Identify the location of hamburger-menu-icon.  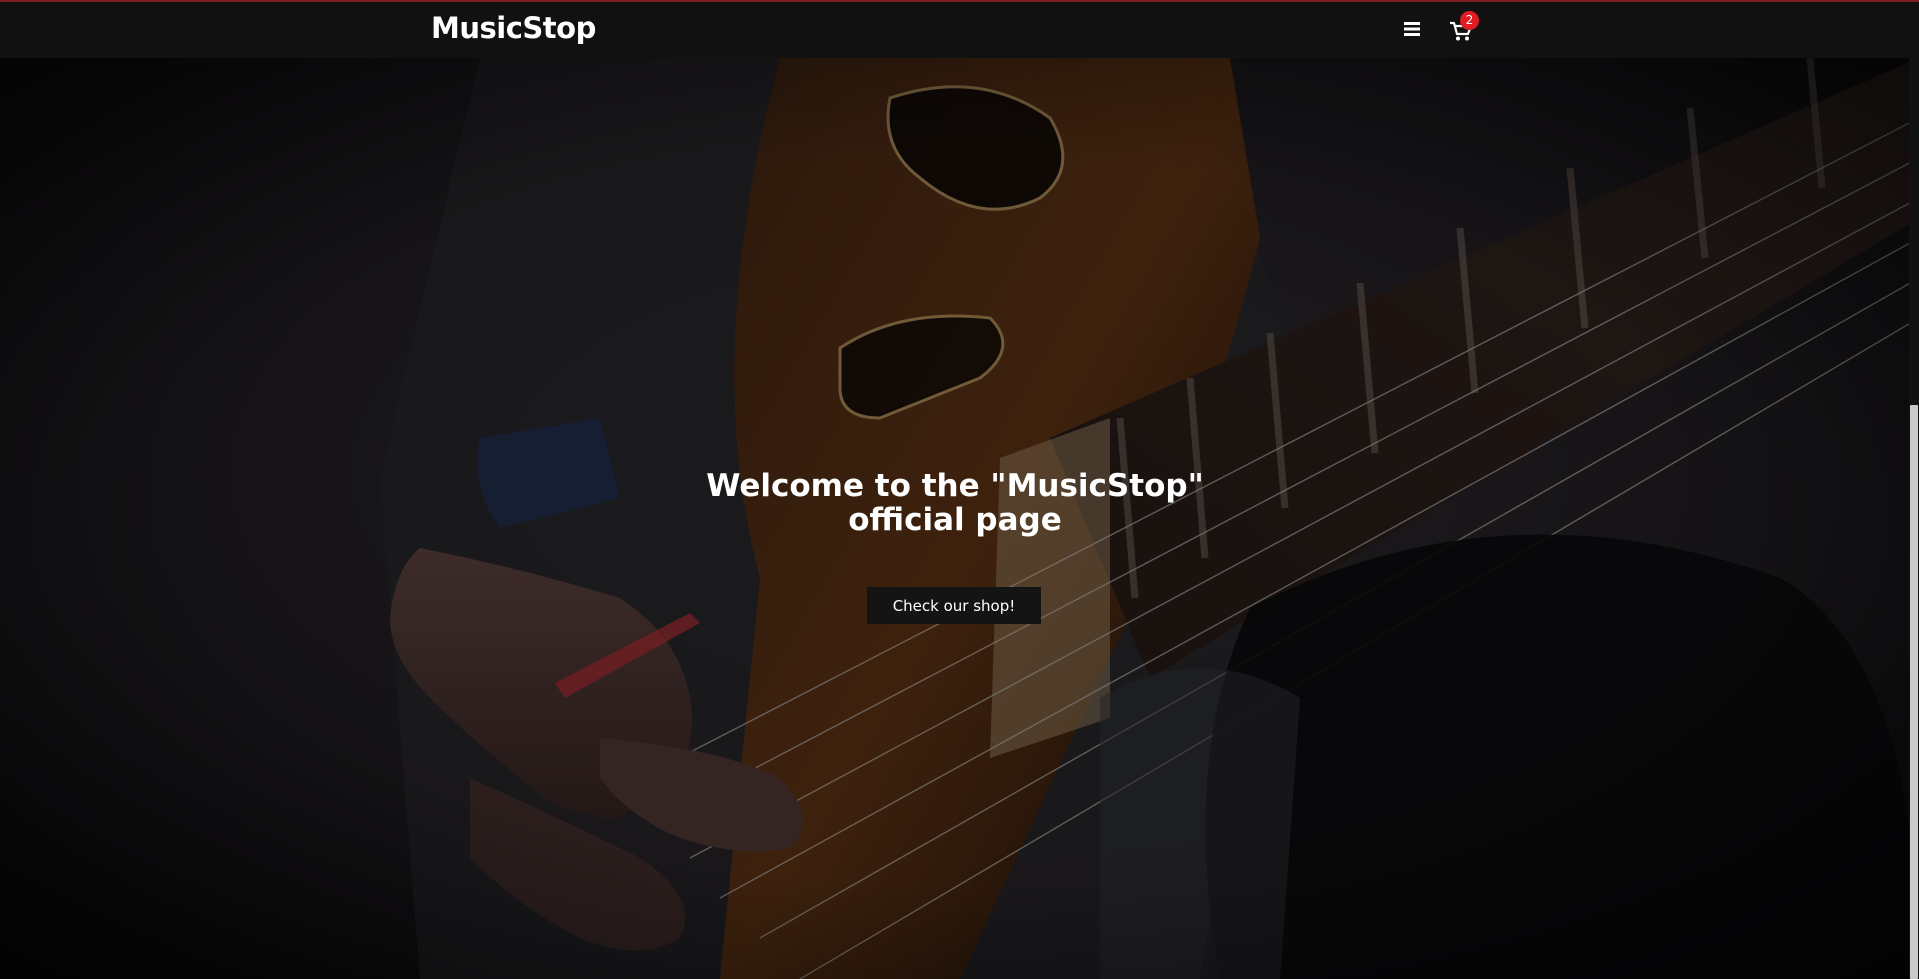
(1412, 29).